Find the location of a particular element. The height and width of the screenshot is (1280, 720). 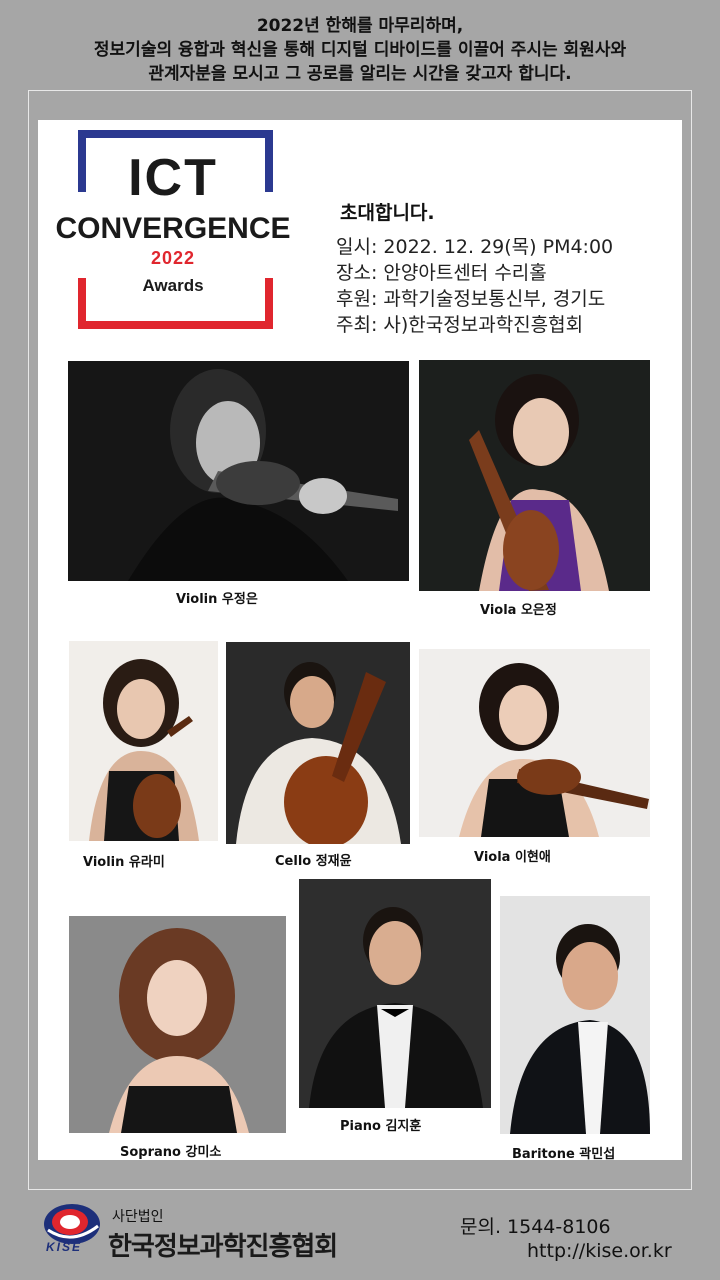

ict-awards-logo: ICT CONVERGENCE 2022 Awards is located at coordinates (173, 234).